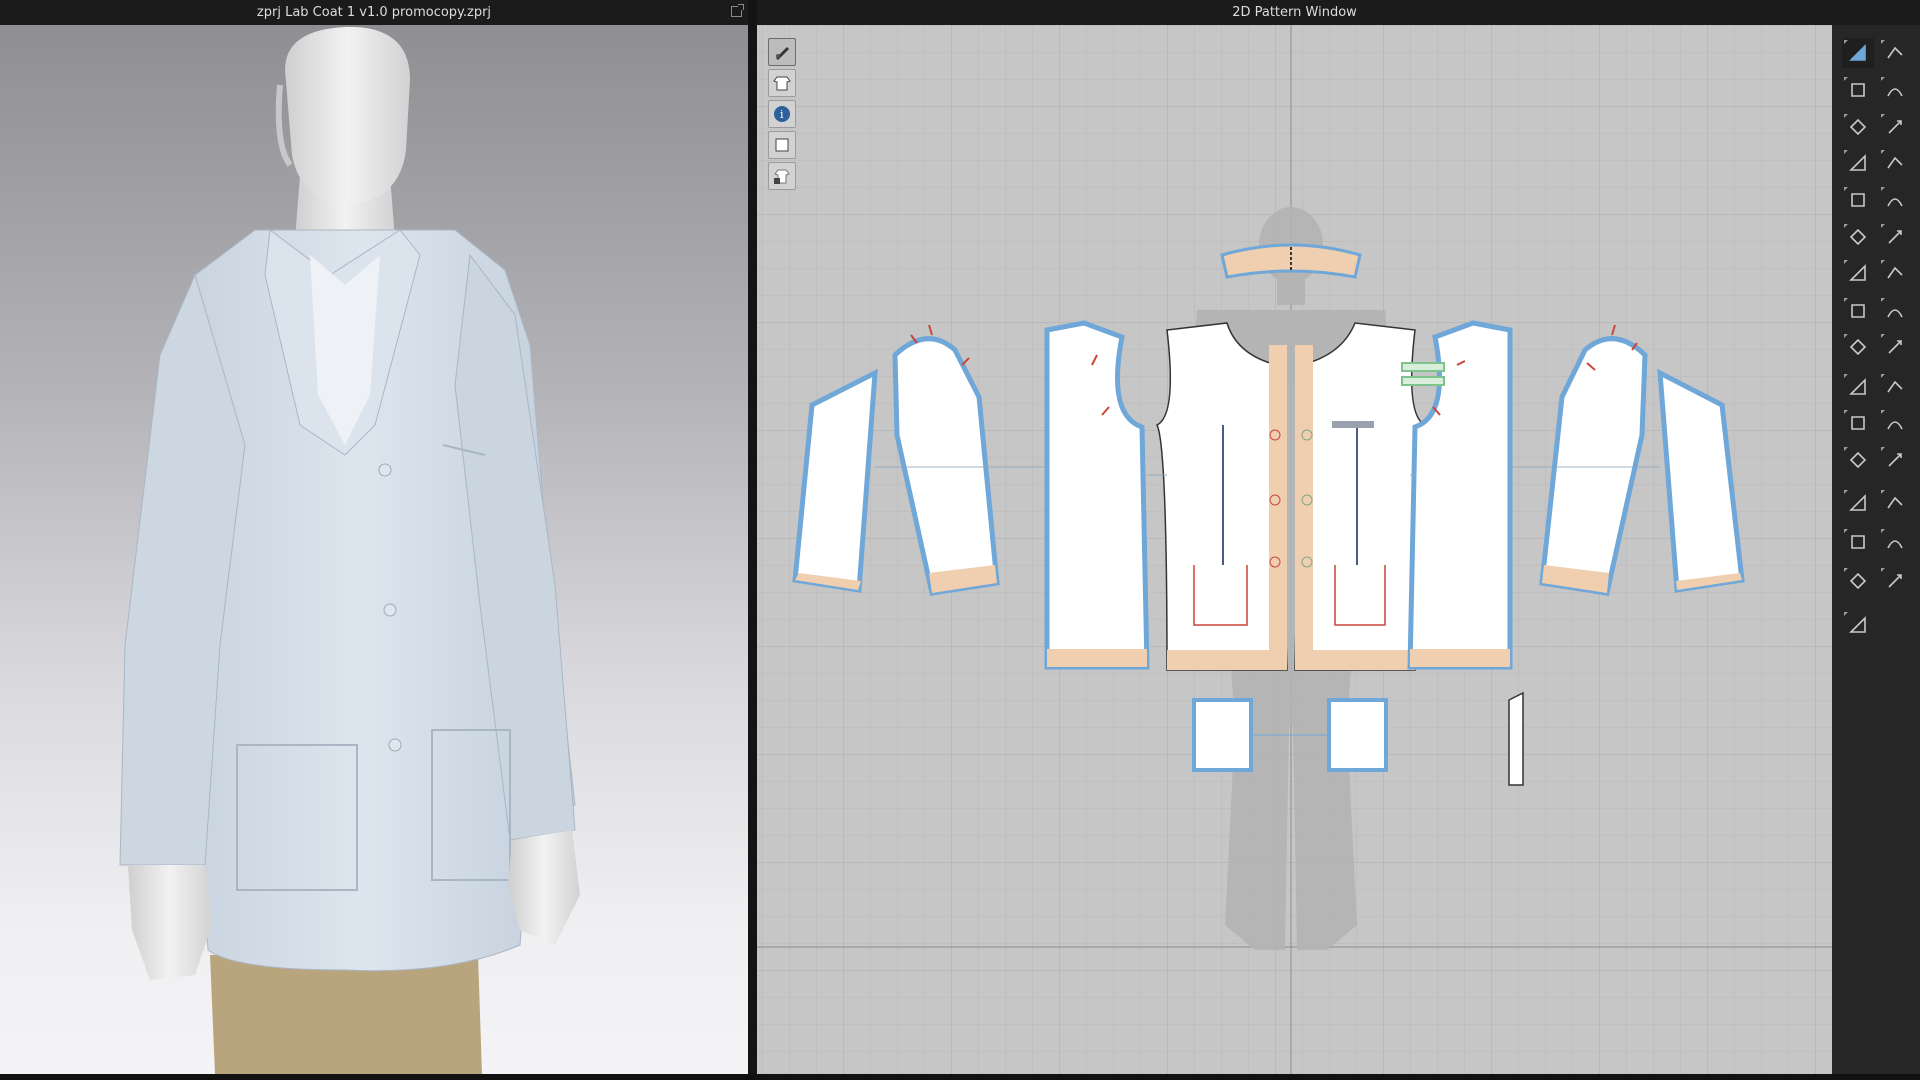  I want to click on free-sewing-tool, so click(1895, 237).